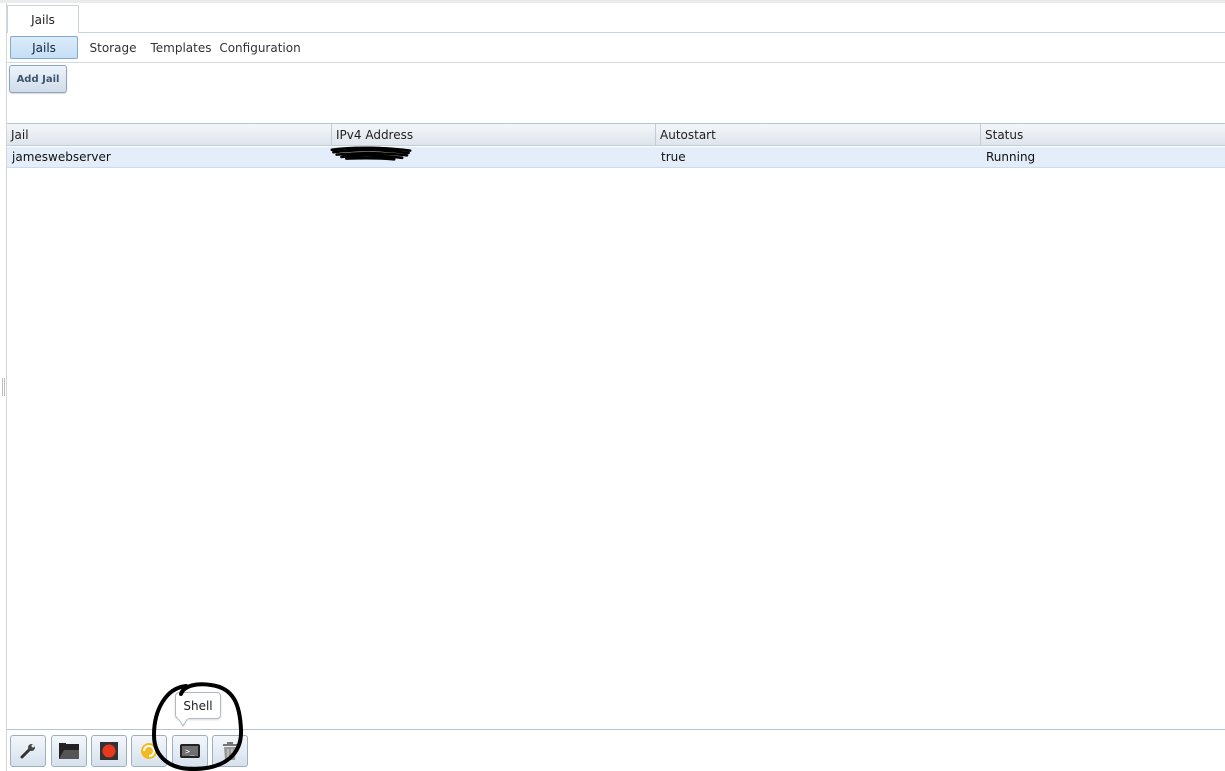 The height and width of the screenshot is (771, 1225). I want to click on trash-icon, so click(230, 751).